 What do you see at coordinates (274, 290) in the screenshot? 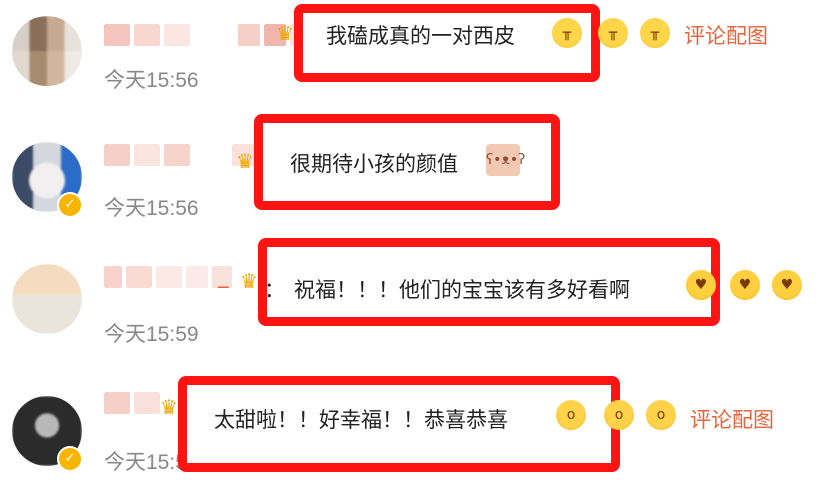
I see `comment-colon: ：` at bounding box center [274, 290].